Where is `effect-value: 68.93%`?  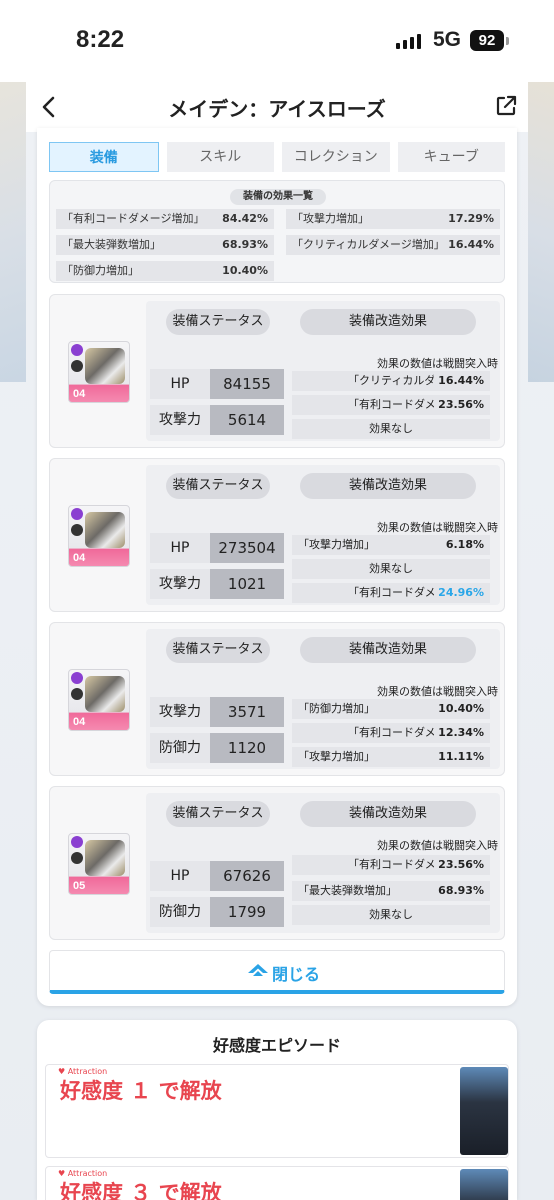 effect-value: 68.93% is located at coordinates (245, 244).